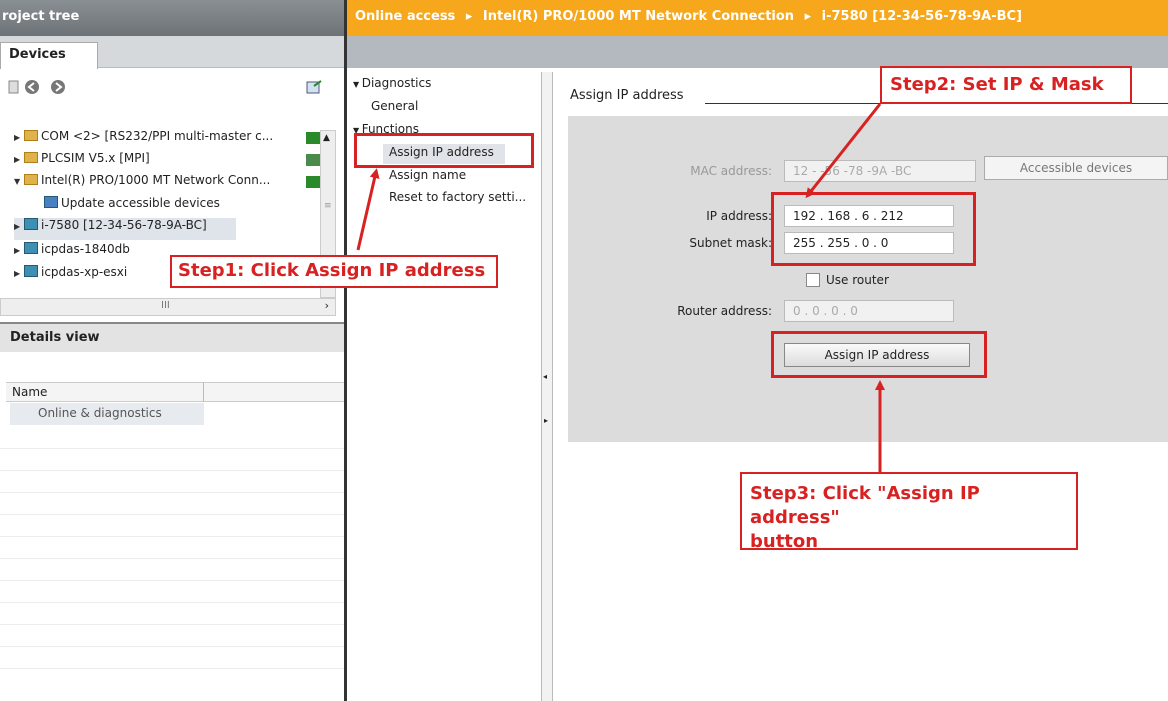 This screenshot has width=1168, height=701. What do you see at coordinates (107, 414) in the screenshot?
I see `details-row: Online & diagnostics` at bounding box center [107, 414].